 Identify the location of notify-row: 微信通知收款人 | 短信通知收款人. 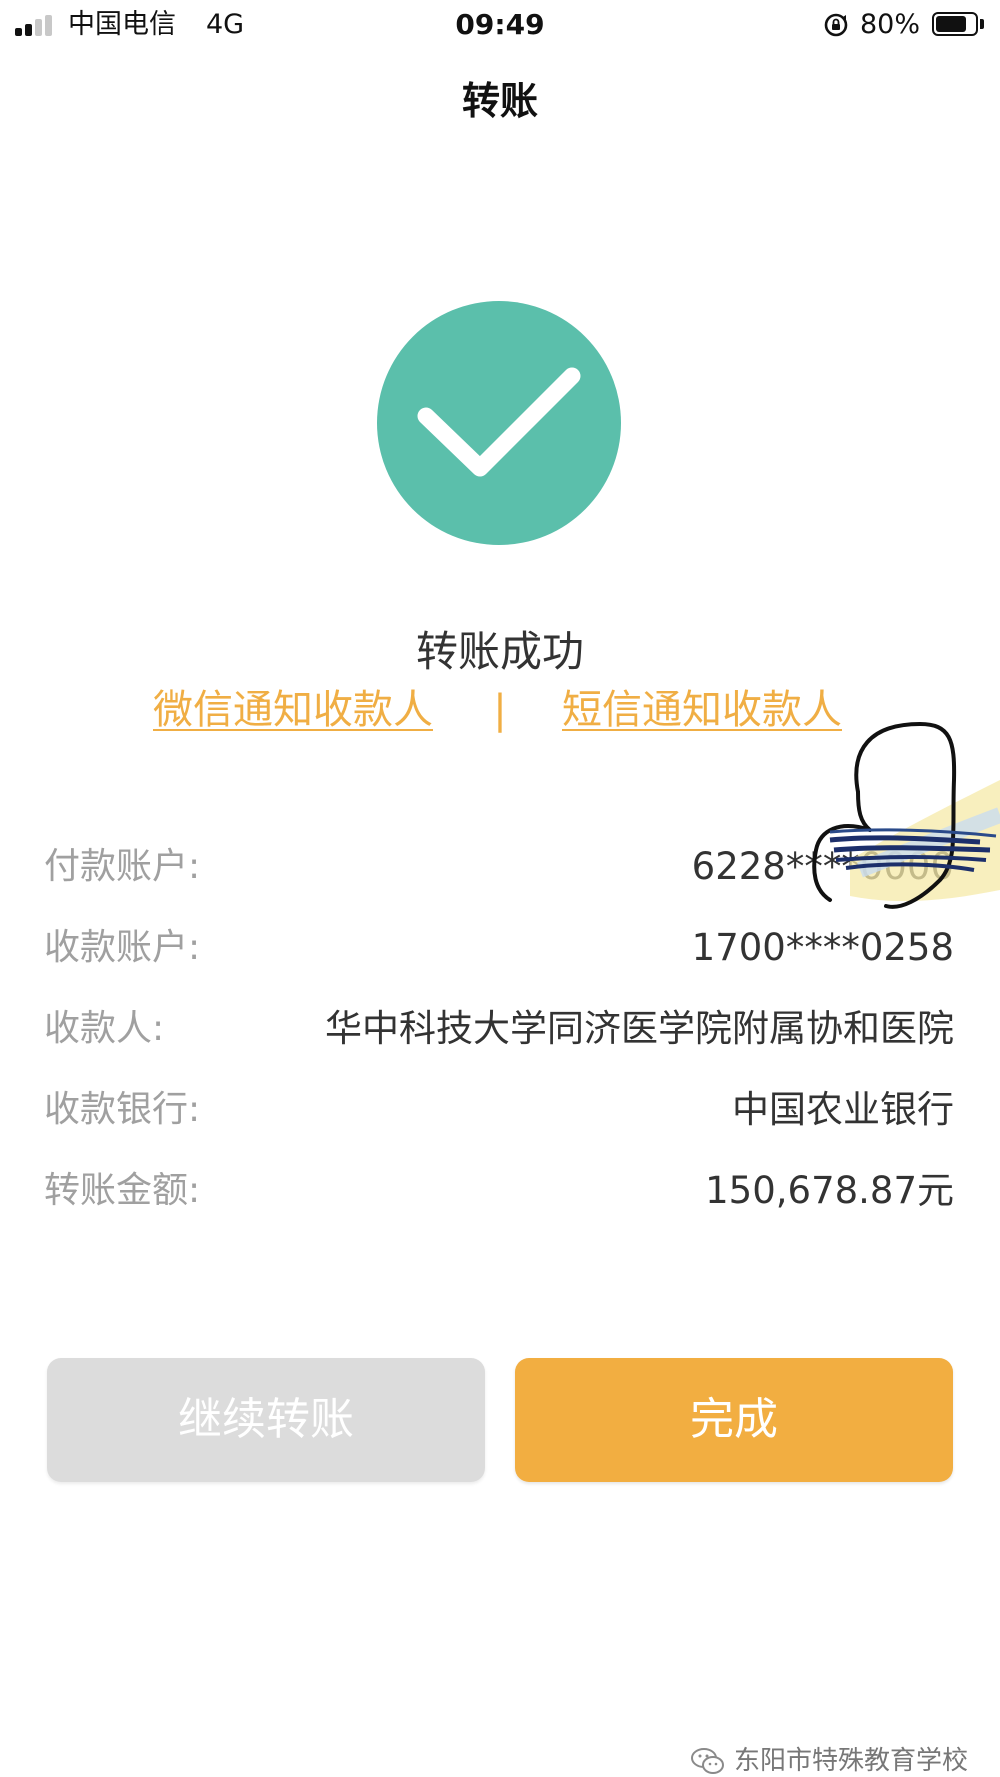
(500, 710).